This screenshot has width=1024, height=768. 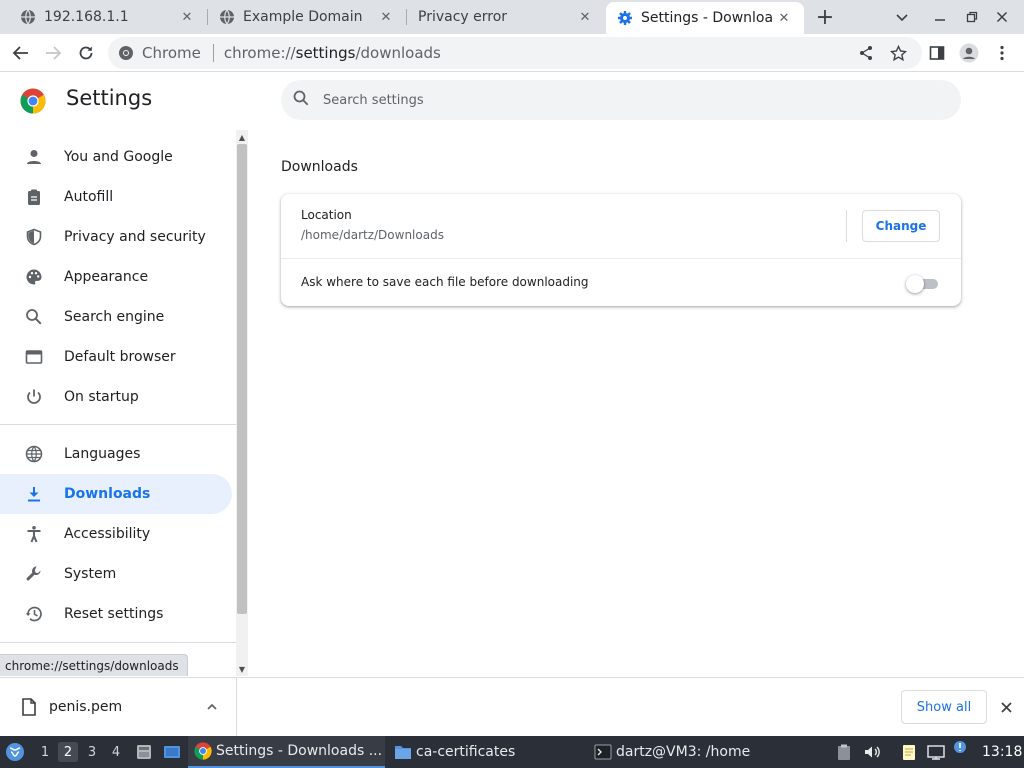 What do you see at coordinates (872, 752) in the screenshot?
I see `volume-icon` at bounding box center [872, 752].